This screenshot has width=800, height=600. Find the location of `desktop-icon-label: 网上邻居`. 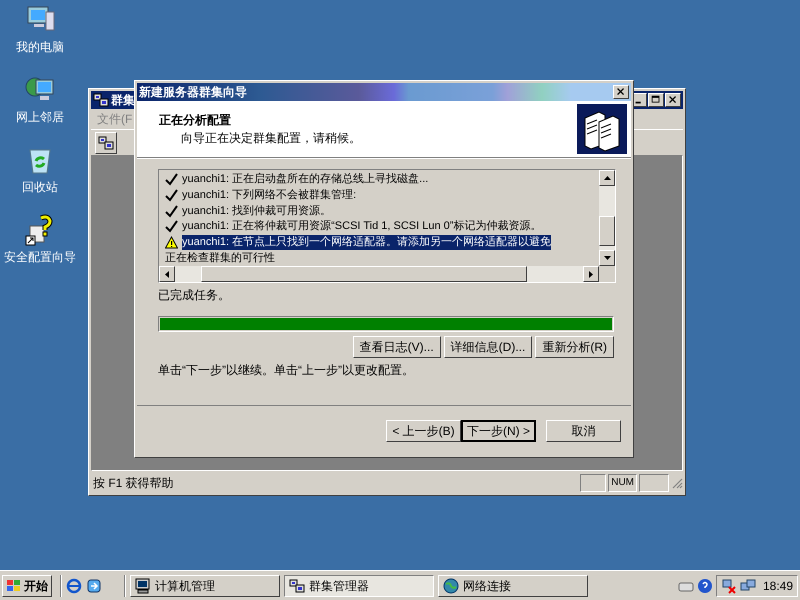

desktop-icon-label: 网上邻居 is located at coordinates (40, 117).